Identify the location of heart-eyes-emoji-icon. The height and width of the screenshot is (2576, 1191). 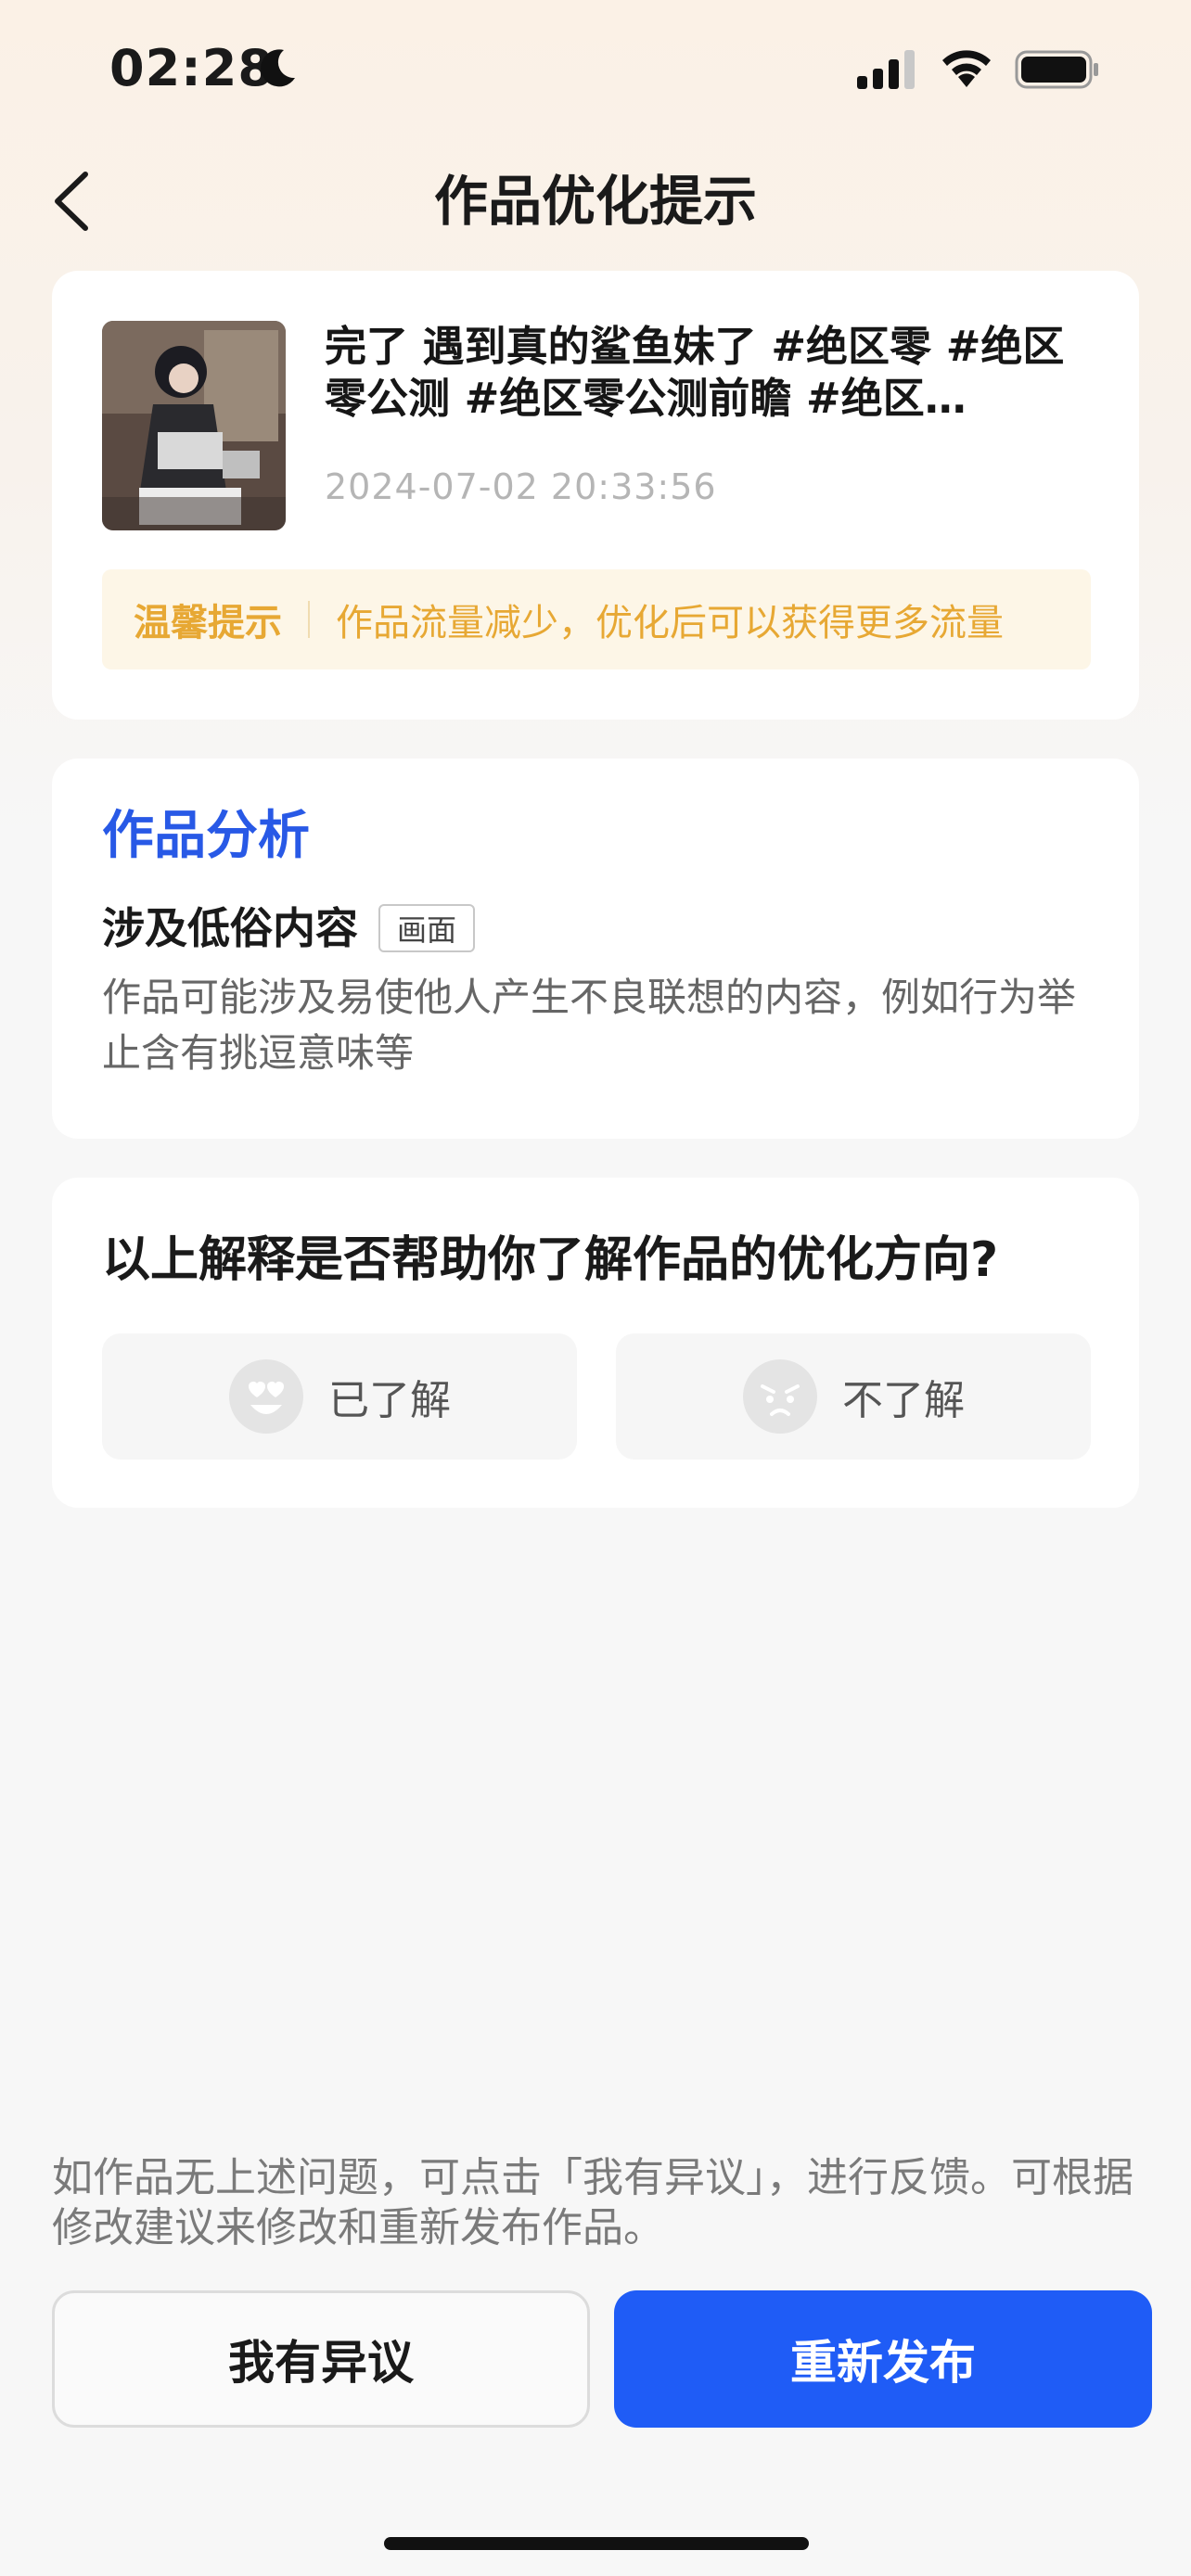
(266, 1397).